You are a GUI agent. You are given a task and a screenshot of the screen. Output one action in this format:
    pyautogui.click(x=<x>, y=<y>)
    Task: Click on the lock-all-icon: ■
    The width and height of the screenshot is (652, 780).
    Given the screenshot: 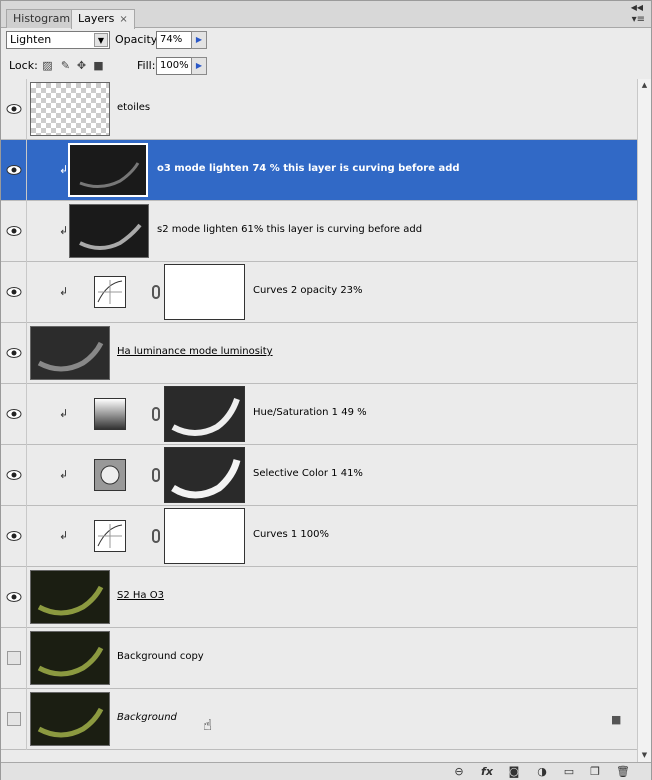 What is the action you would take?
    pyautogui.click(x=98, y=65)
    